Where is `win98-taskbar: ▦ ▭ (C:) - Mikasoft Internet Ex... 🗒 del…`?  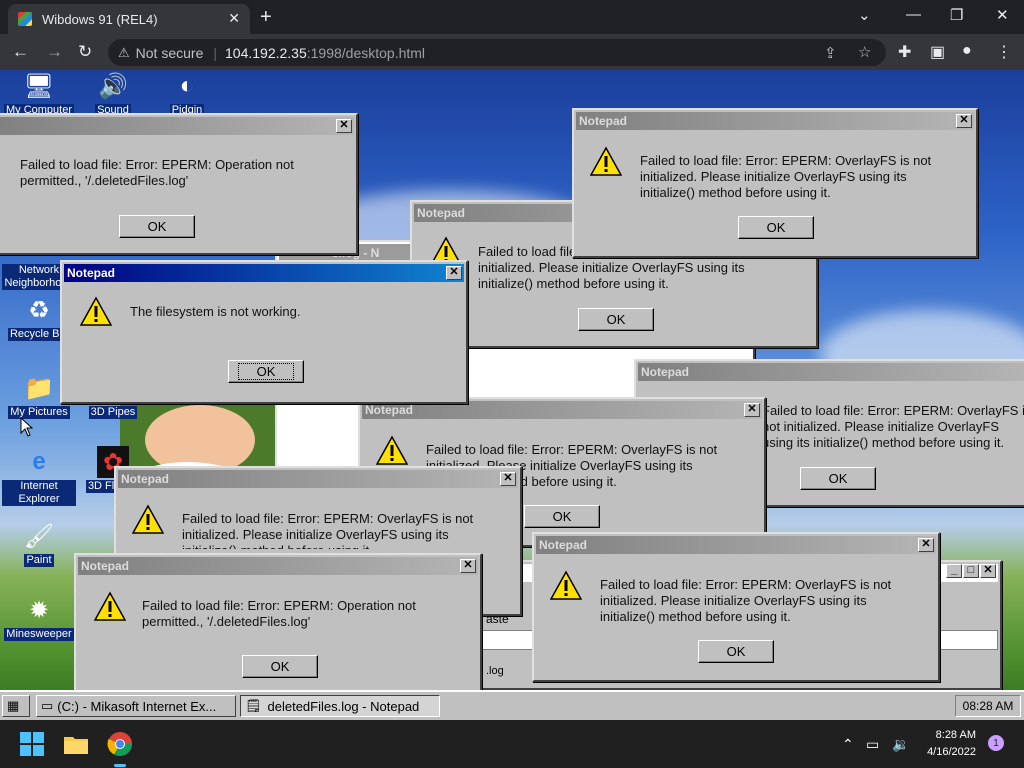 win98-taskbar: ▦ ▭ (C:) - Mikasoft Internet Ex... 🗒 del… is located at coordinates (512, 705).